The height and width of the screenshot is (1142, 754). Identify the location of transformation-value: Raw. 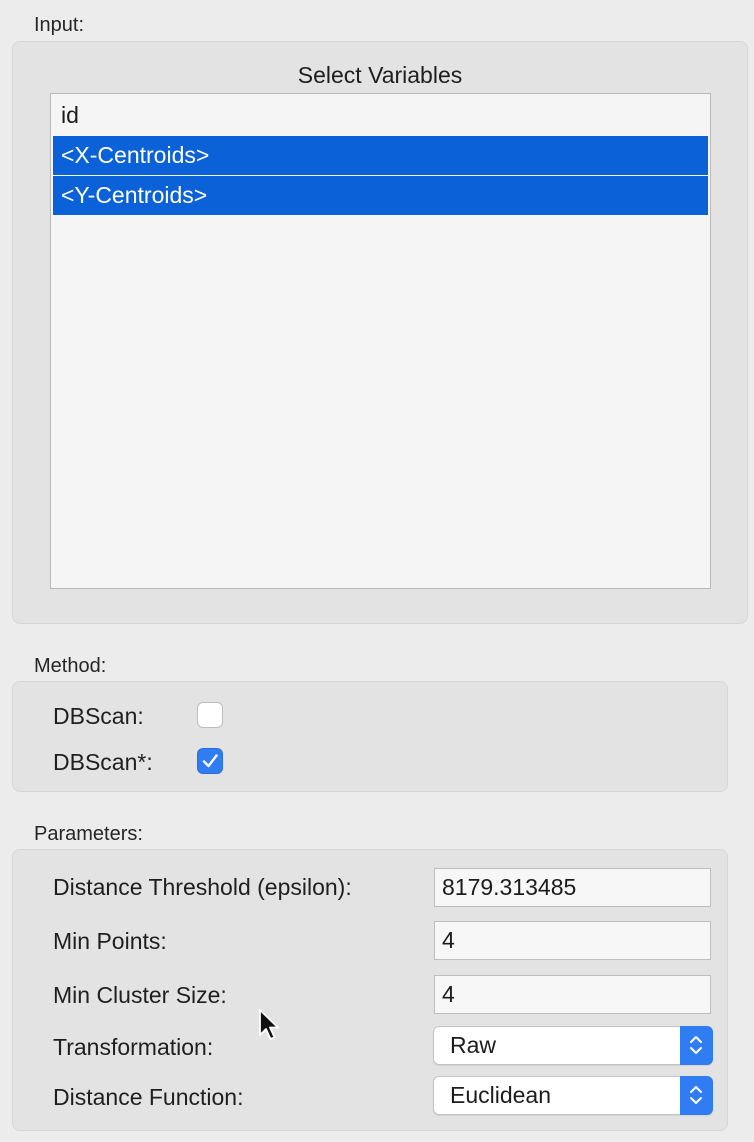
(473, 1045).